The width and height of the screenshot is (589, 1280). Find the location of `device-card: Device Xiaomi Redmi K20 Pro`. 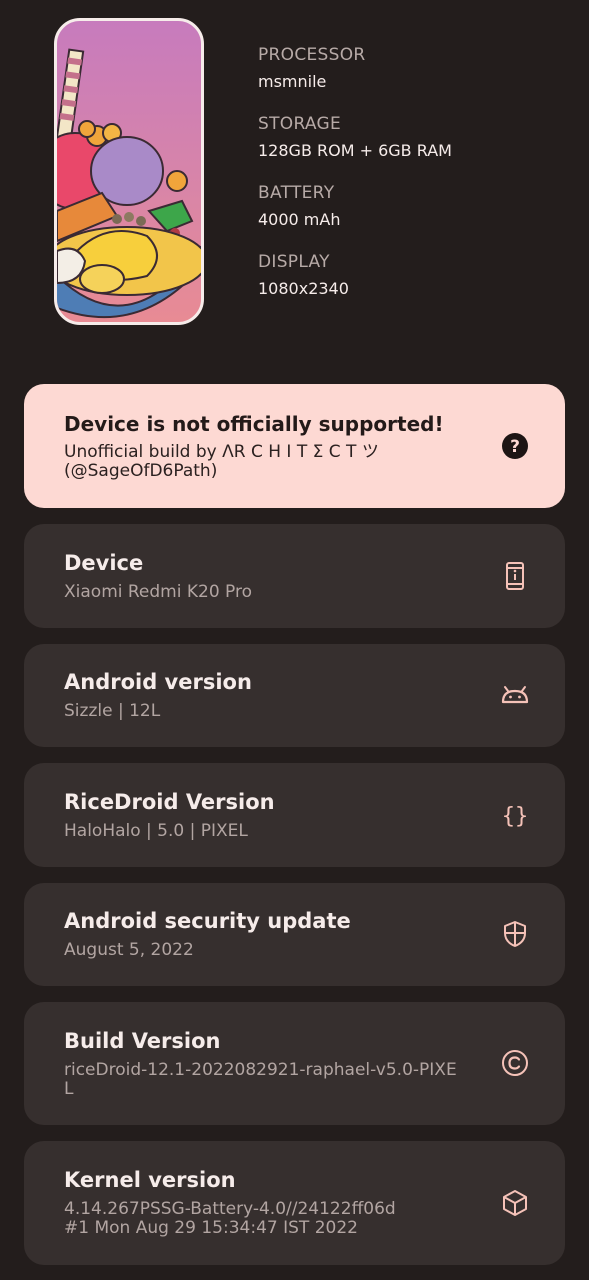

device-card: Device Xiaomi Redmi K20 Pro is located at coordinates (294, 576).